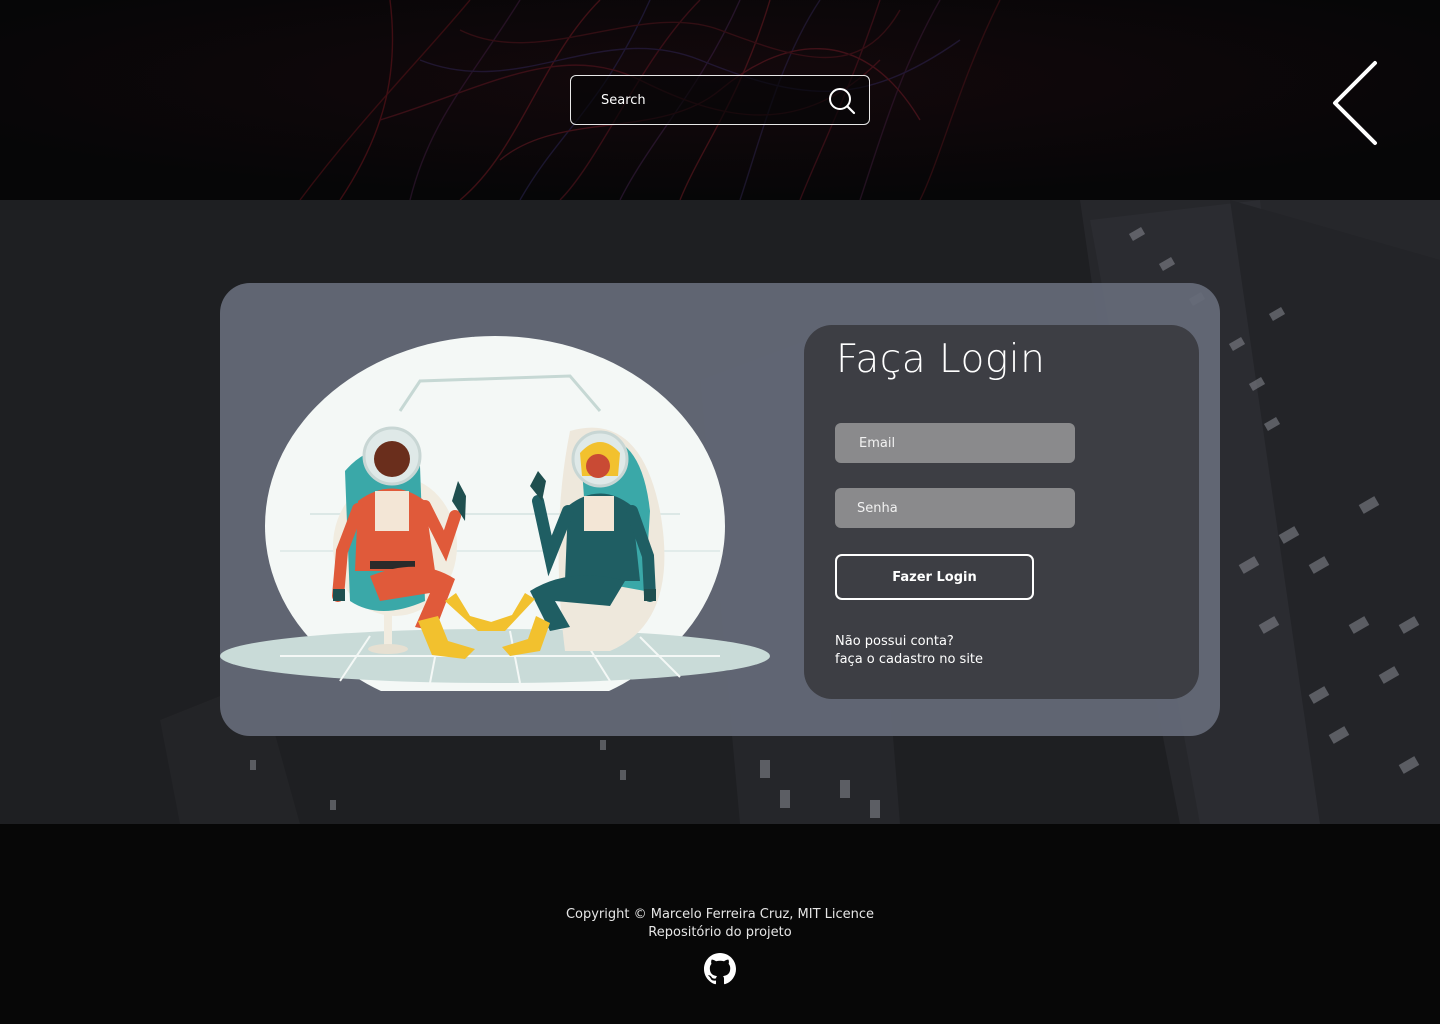  What do you see at coordinates (955, 443) in the screenshot?
I see `email-field` at bounding box center [955, 443].